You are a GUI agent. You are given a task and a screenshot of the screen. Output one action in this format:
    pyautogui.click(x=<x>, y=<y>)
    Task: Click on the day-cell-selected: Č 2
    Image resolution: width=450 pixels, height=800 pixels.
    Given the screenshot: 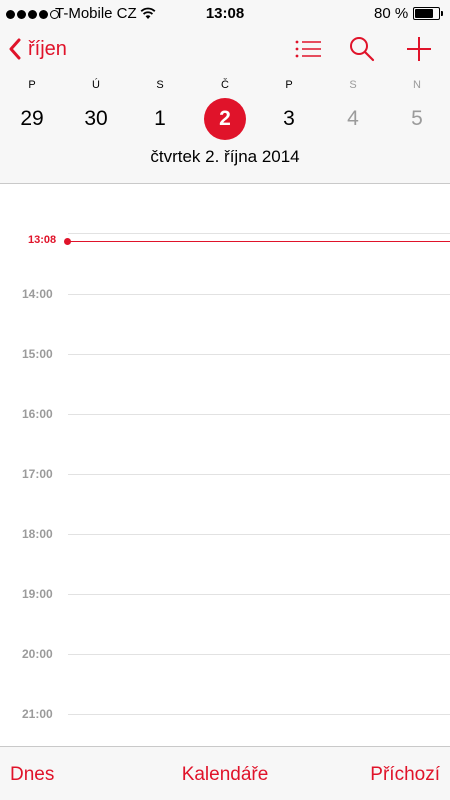 What is the action you would take?
    pyautogui.click(x=225, y=113)
    